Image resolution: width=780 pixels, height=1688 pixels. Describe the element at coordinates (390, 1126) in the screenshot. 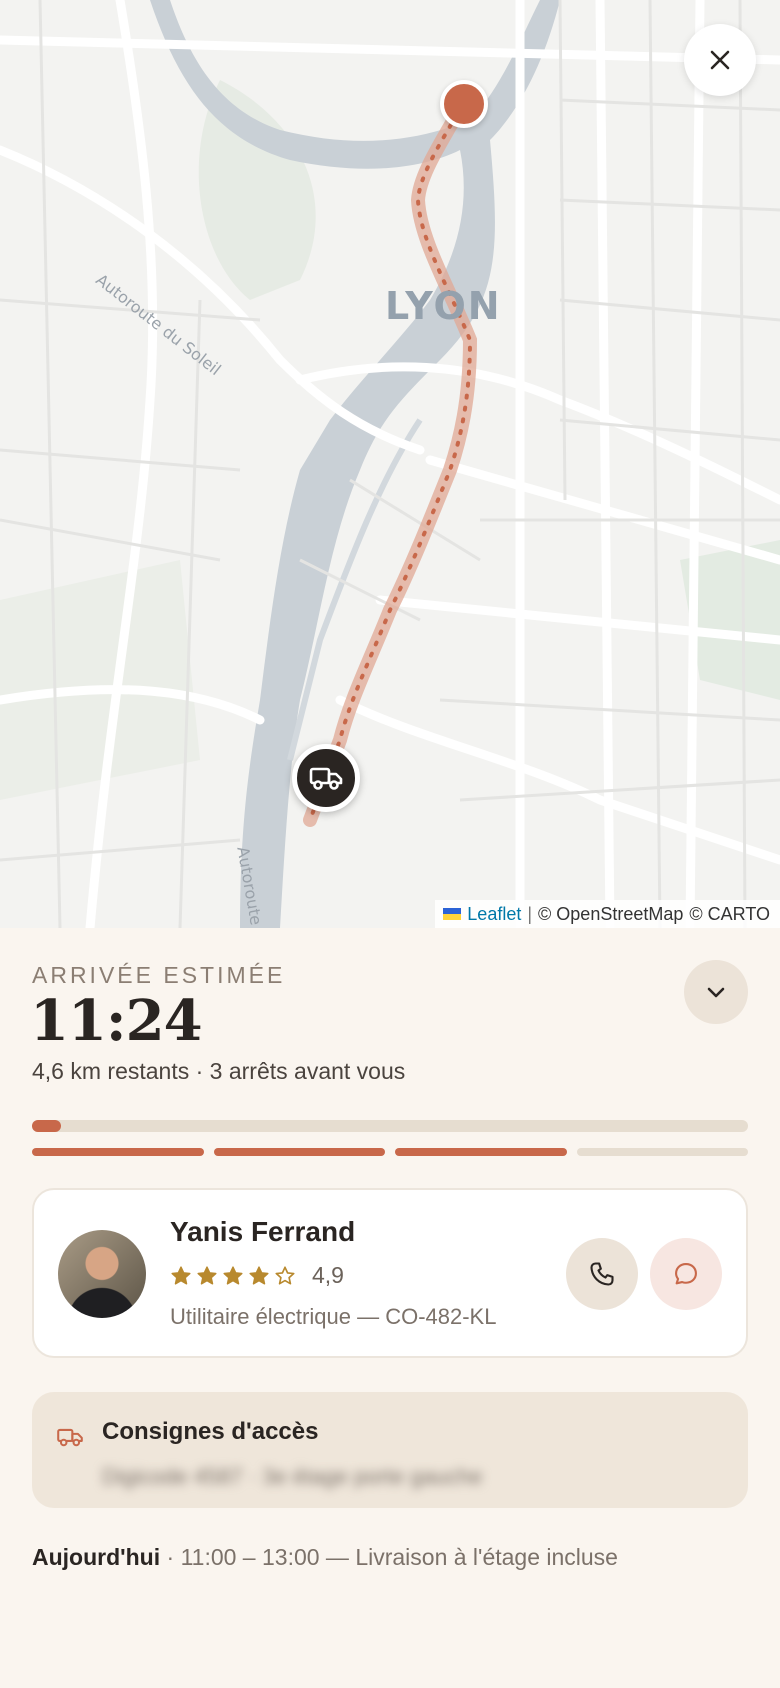

I see `progress-bar` at that location.